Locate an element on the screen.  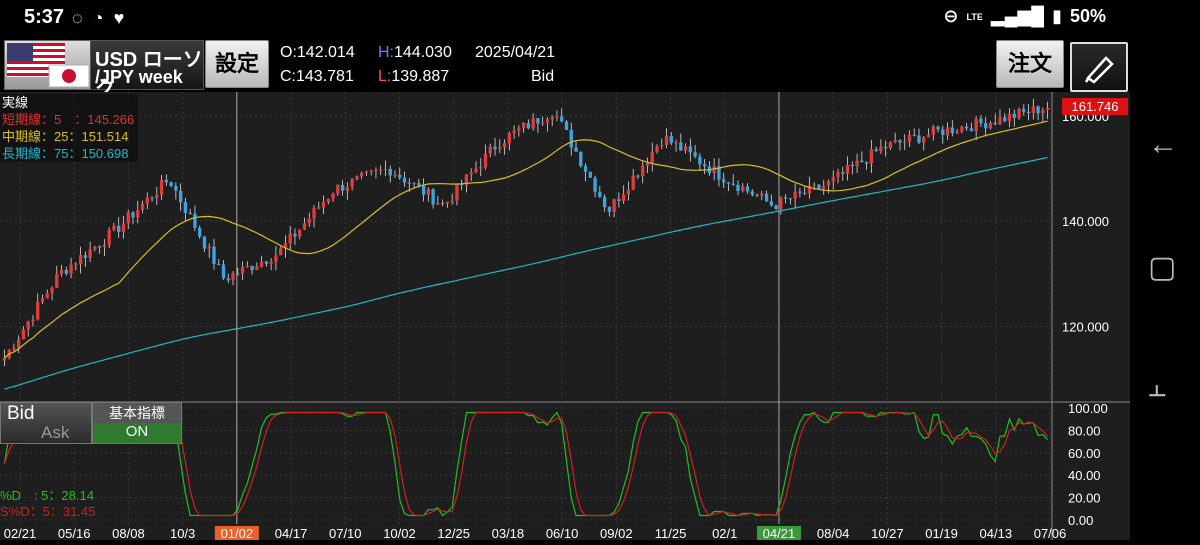
back-icon: ← is located at coordinates (1163, 145).